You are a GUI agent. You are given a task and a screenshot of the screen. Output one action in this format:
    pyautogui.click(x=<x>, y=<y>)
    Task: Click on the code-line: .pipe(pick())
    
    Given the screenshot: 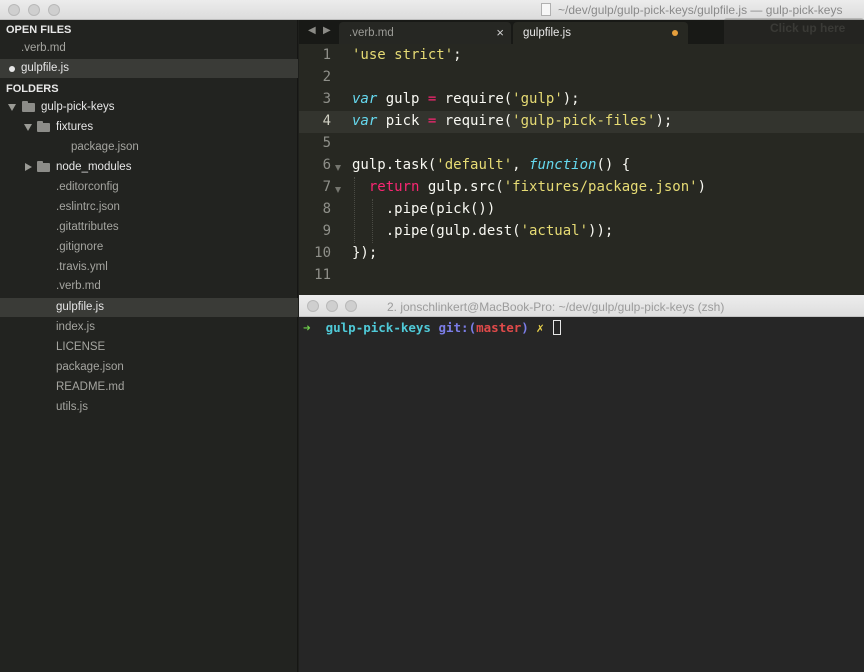 What is the action you would take?
    pyautogui.click(x=424, y=209)
    